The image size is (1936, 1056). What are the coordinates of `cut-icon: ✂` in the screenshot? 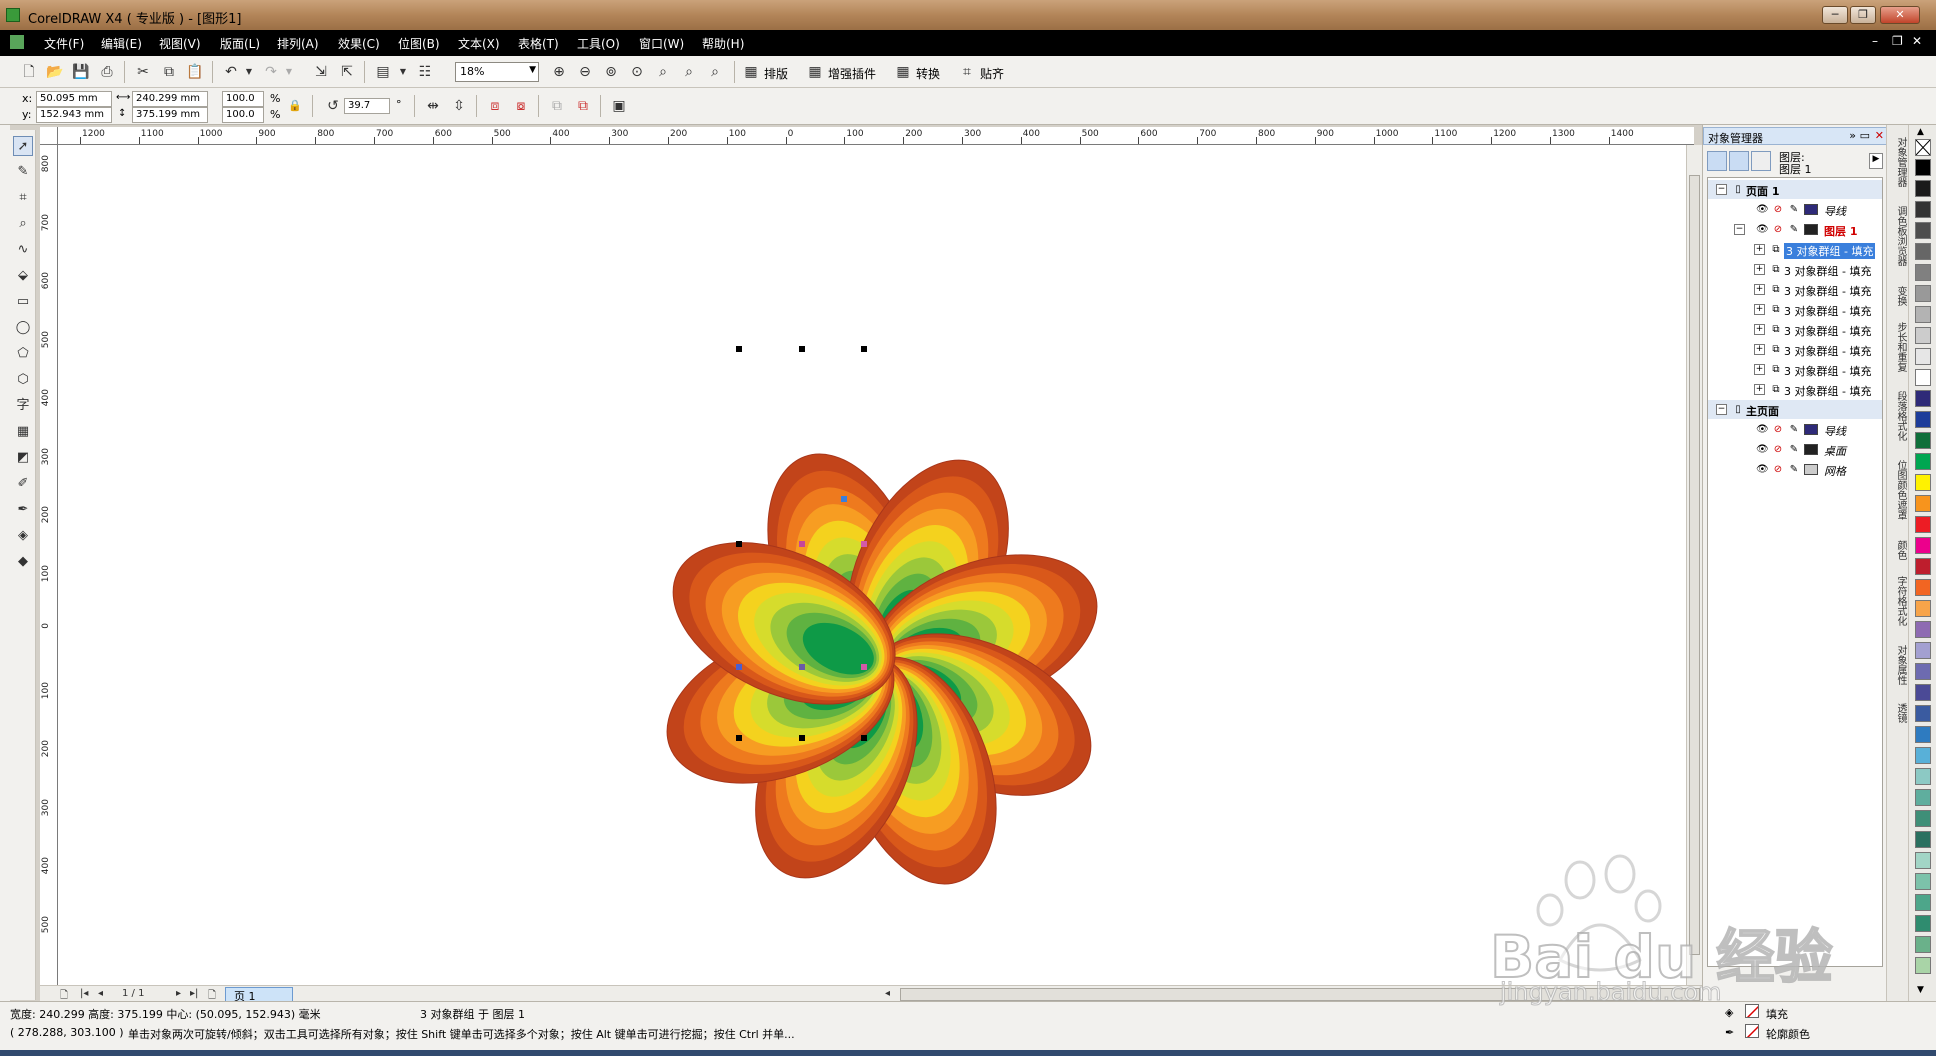 It's located at (143, 72).